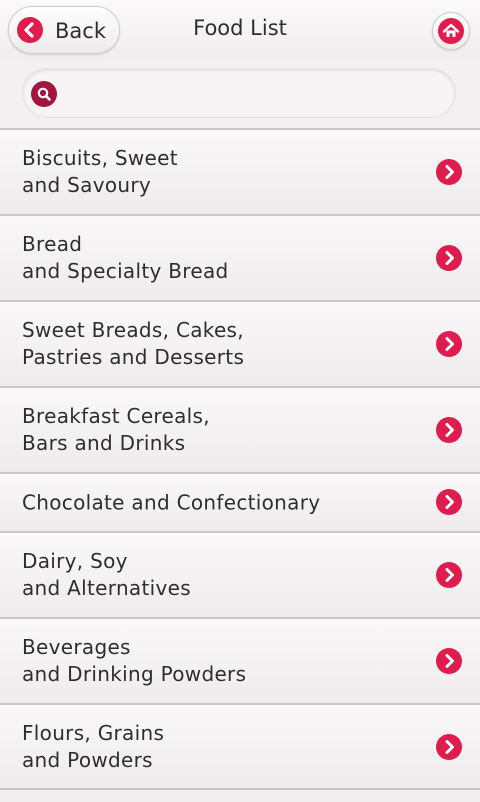 Image resolution: width=480 pixels, height=802 pixels. I want to click on search-input, so click(259, 94).